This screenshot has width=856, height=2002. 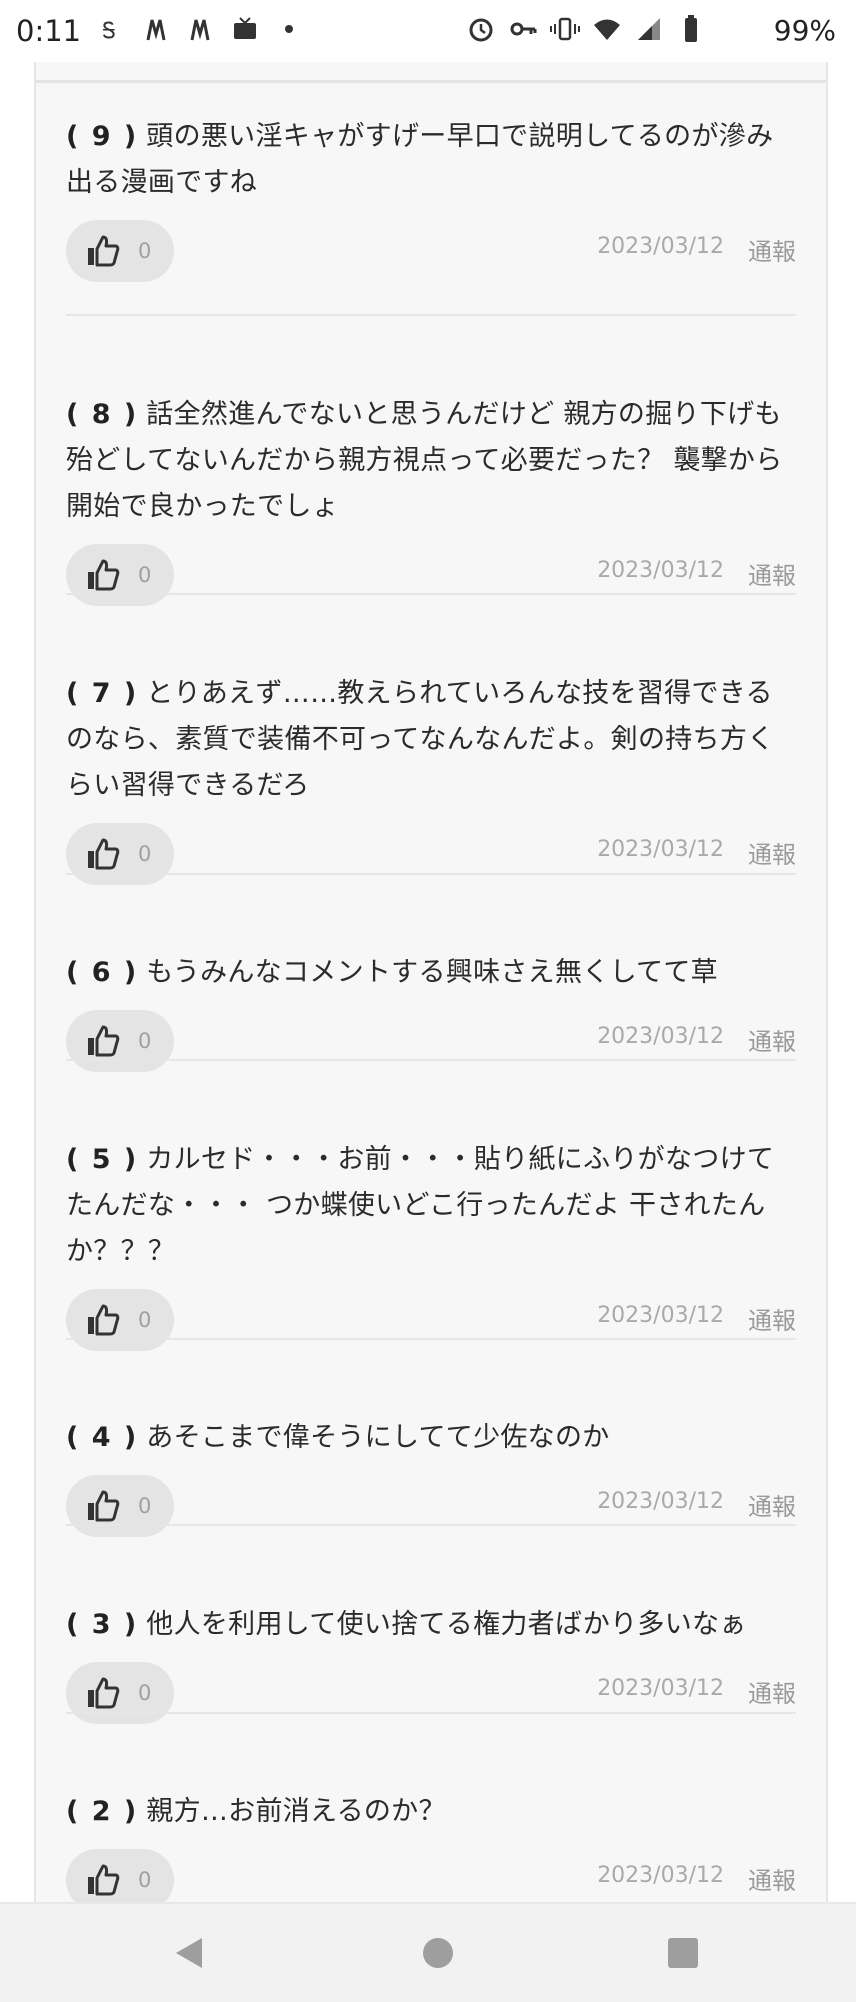 I want to click on comment-item: ( 4 ) あそこまで偉そうにしてて少佐なのか 0 2023/03/12 通報, so click(x=431, y=1476).